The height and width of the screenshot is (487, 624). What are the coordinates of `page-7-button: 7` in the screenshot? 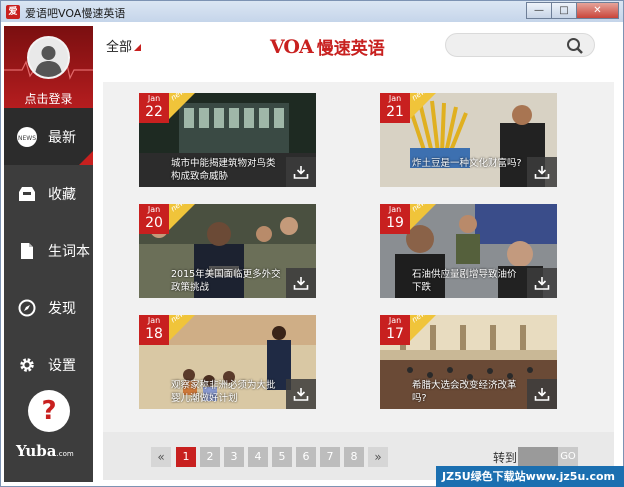 It's located at (330, 457).